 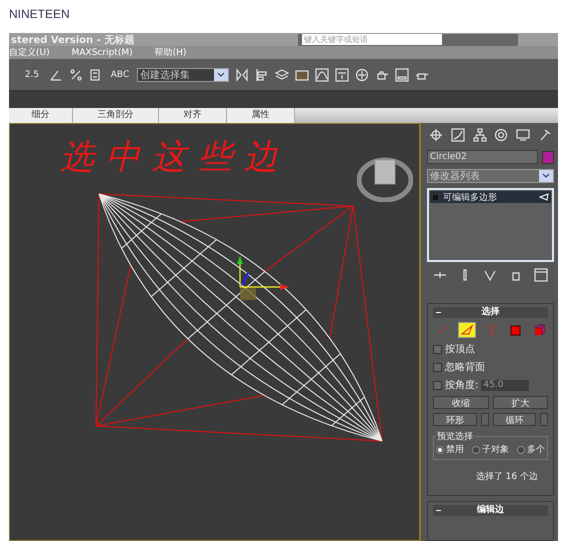 I want to click on ring-loop-button: 循环, so click(x=514, y=419).